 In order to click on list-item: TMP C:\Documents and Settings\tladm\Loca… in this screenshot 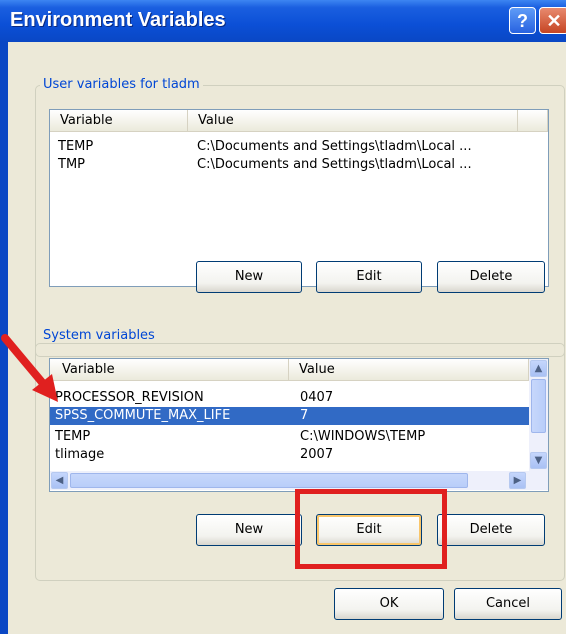, I will do `click(299, 165)`.